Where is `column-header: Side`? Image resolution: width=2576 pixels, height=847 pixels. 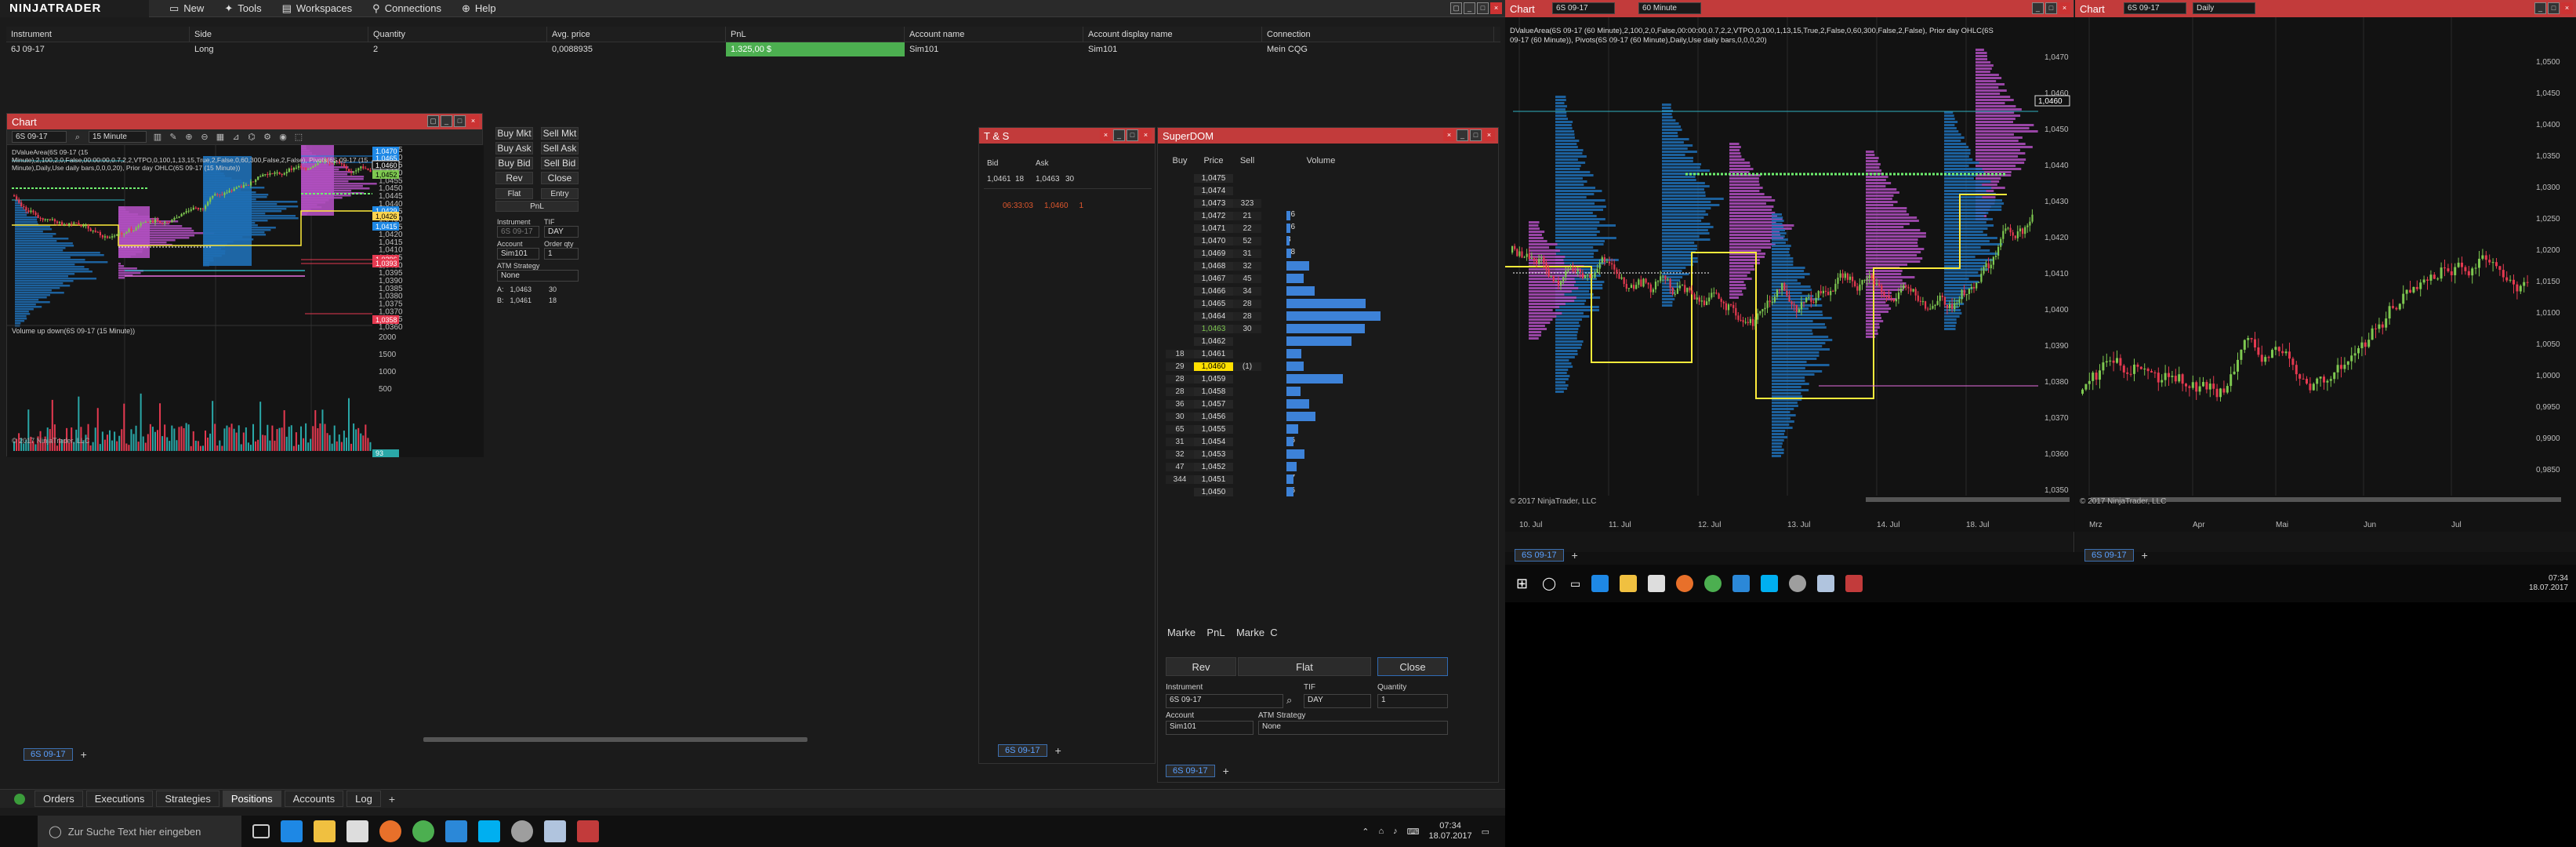
column-header: Side is located at coordinates (279, 34).